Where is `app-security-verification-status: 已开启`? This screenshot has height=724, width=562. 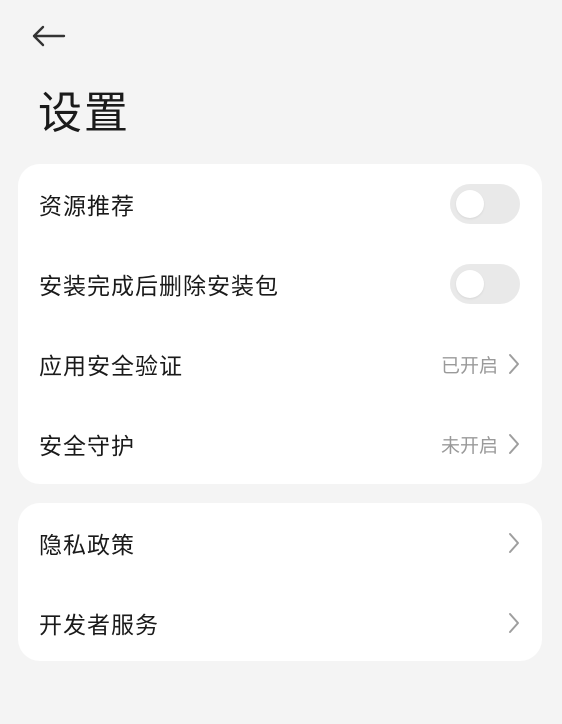 app-security-verification-status: 已开启 is located at coordinates (469, 365).